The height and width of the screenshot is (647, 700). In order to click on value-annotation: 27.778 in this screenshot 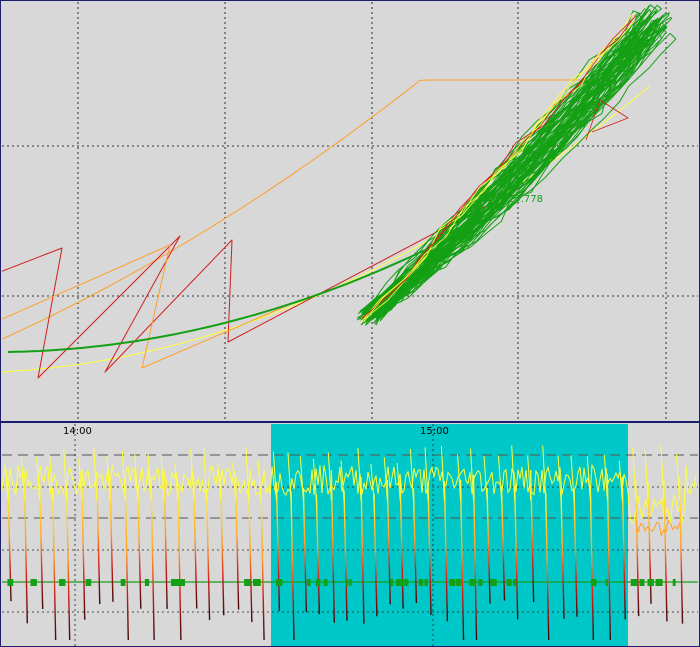, I will do `click(525, 199)`.